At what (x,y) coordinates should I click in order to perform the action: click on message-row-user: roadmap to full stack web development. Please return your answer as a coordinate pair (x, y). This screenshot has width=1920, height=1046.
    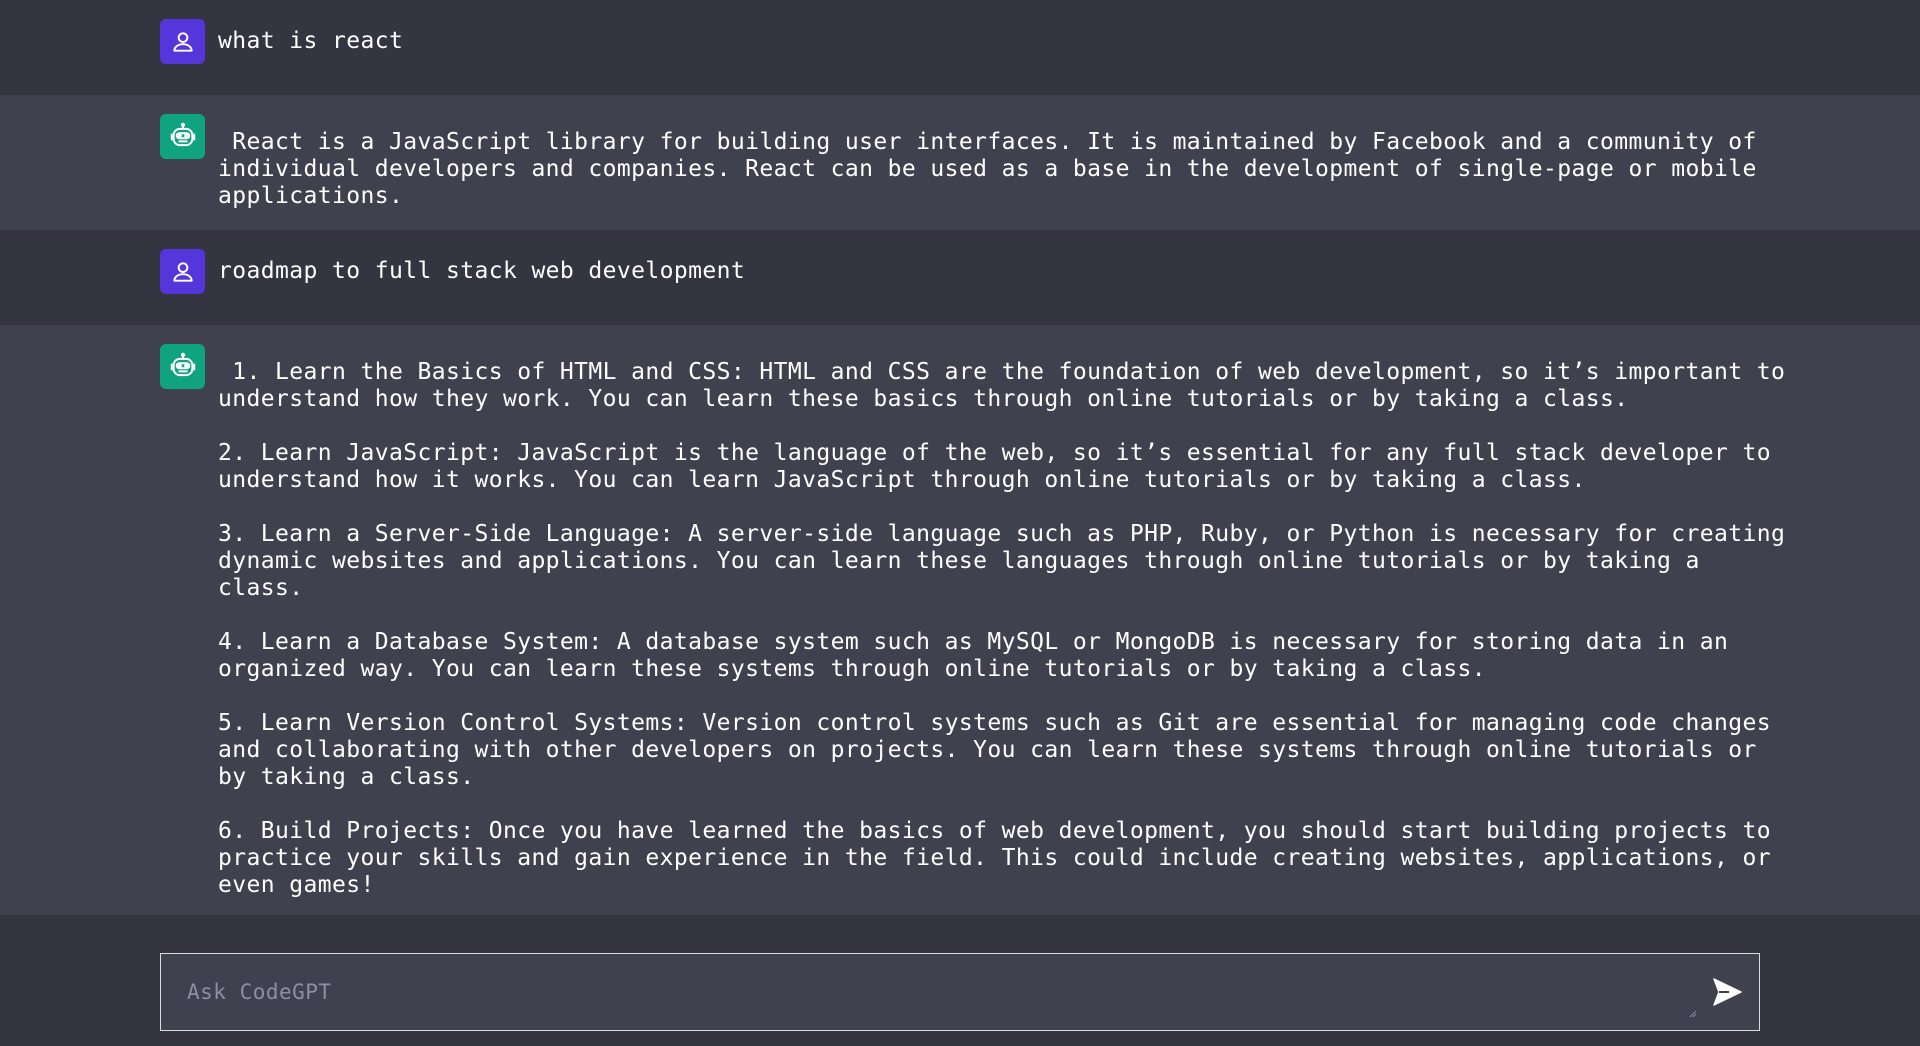
    Looking at the image, I should click on (960, 277).